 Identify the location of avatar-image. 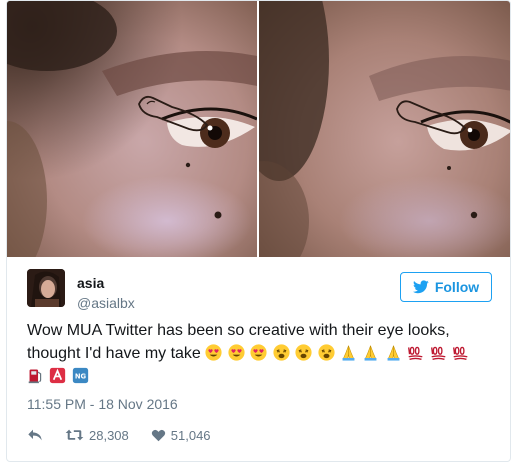
(46, 288).